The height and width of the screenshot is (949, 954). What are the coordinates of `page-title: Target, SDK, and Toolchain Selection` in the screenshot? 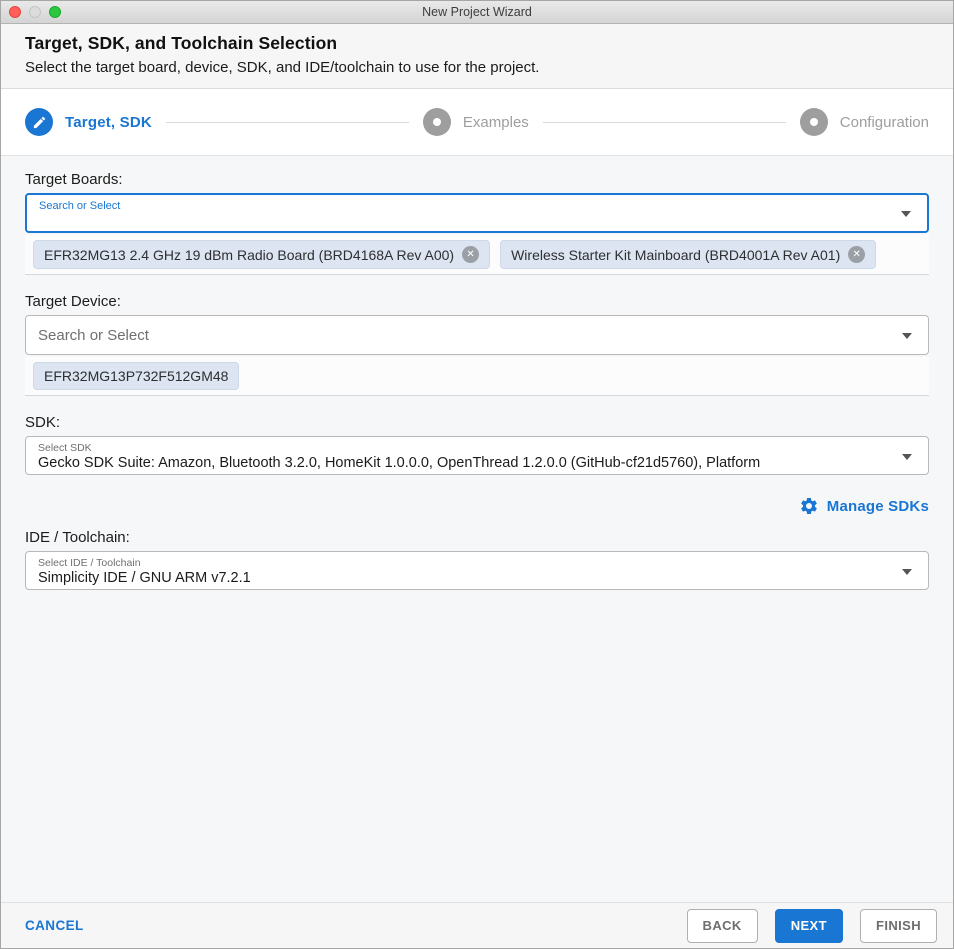 It's located at (181, 43).